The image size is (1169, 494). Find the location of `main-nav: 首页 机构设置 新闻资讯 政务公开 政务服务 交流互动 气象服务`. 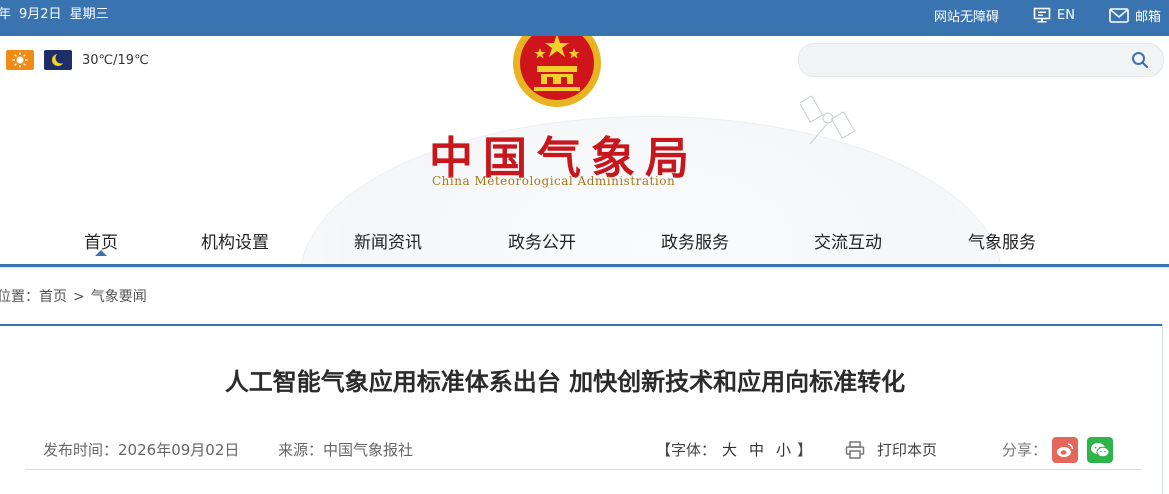

main-nav: 首页 机构设置 新闻资讯 政务公开 政务服务 交流互动 气象服务 is located at coordinates (584, 246).